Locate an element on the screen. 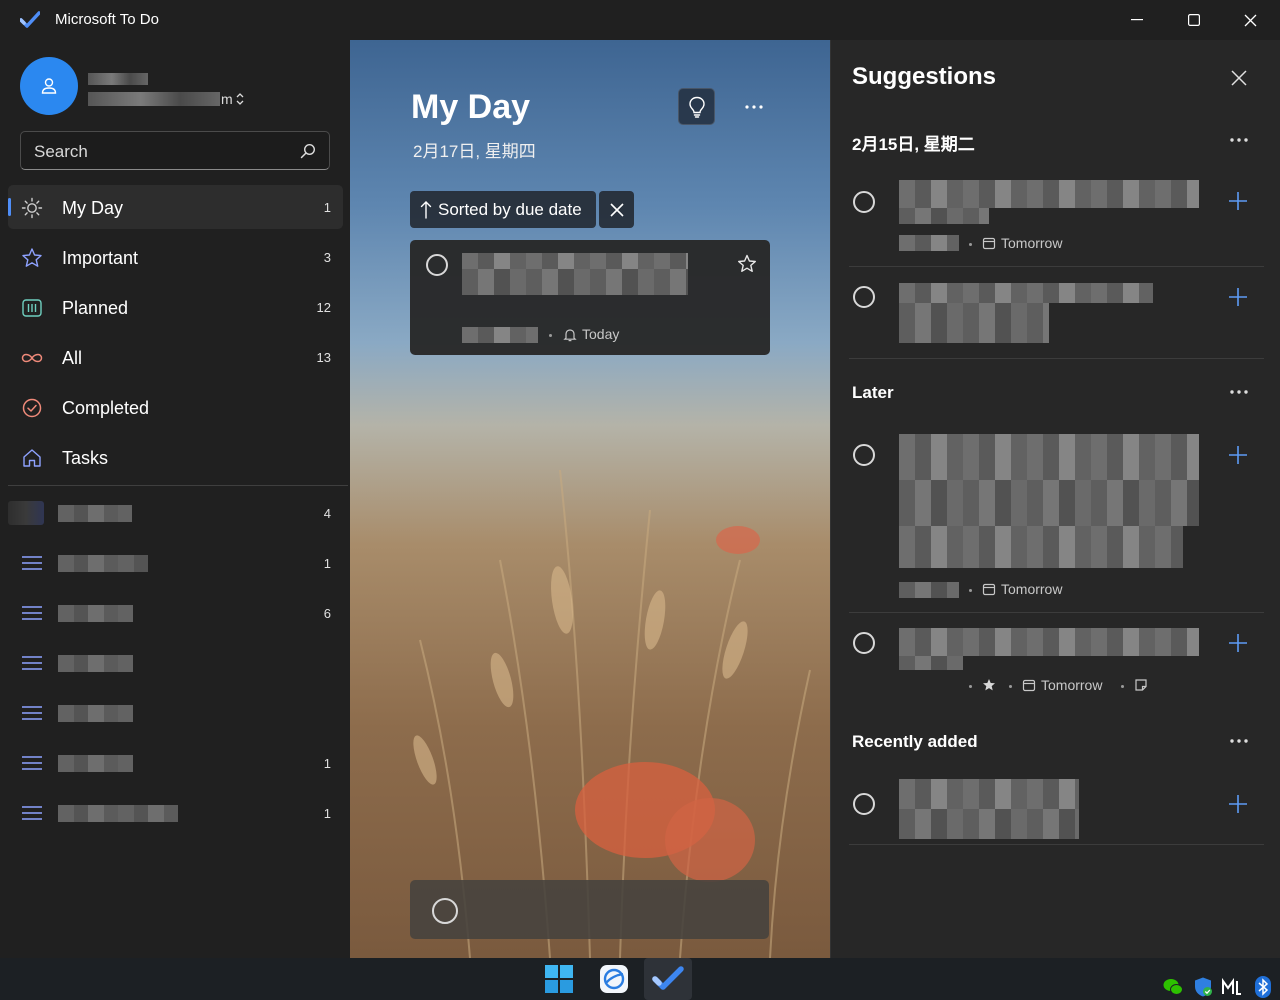 Image resolution: width=1280 pixels, height=1000 pixels. close-panel-icon is located at coordinates (1239, 78).